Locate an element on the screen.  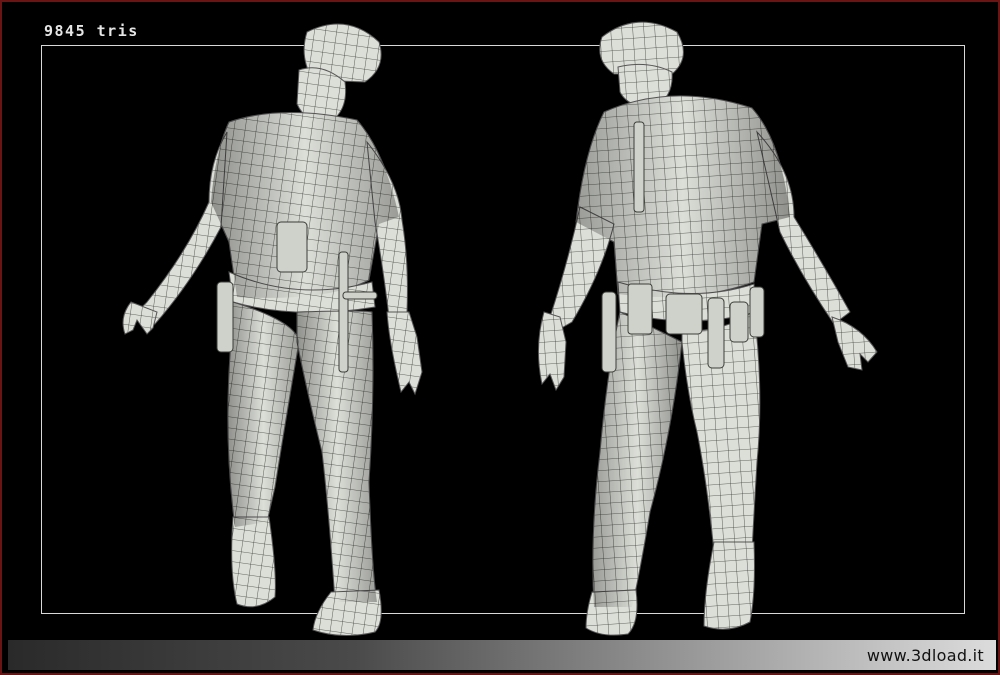
website-watermark: www.3dload.it is located at coordinates (925, 655).